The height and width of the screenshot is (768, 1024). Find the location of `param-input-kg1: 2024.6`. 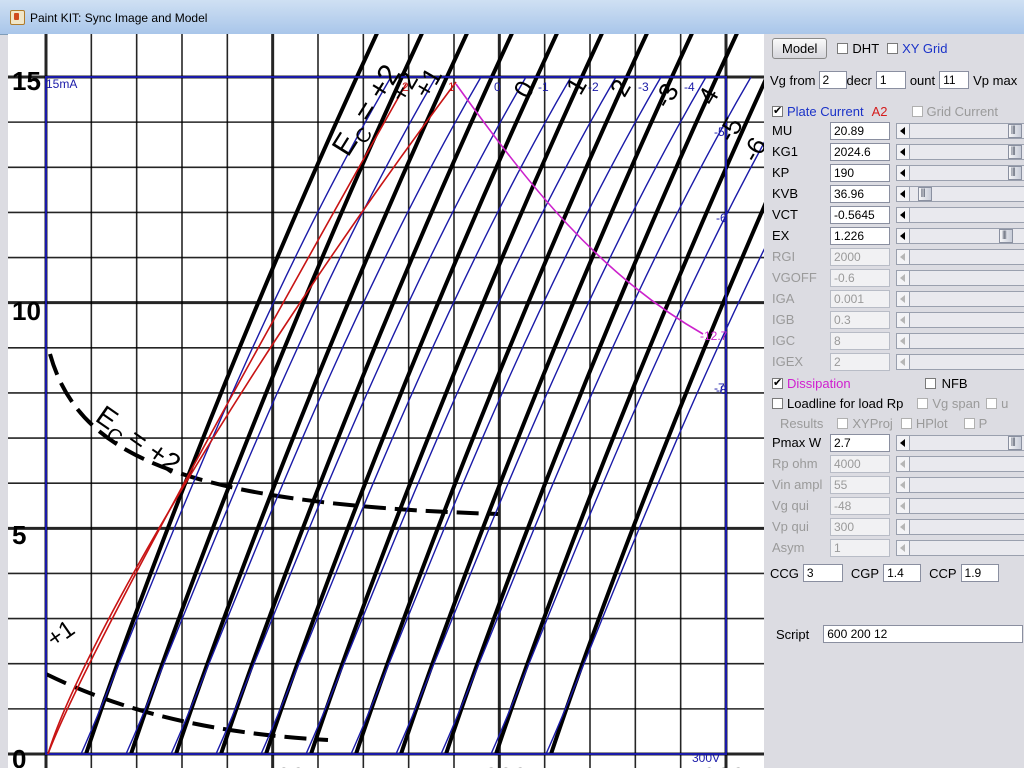

param-input-kg1: 2024.6 is located at coordinates (860, 152).